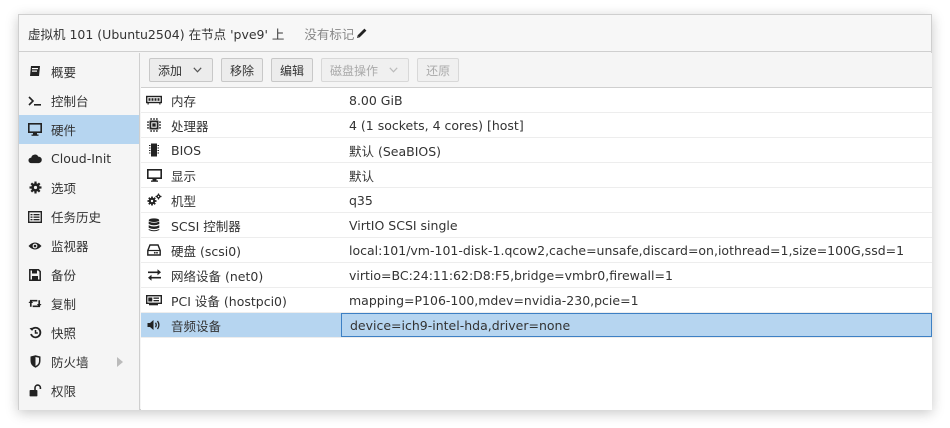 The height and width of the screenshot is (428, 950). Describe the element at coordinates (35, 188) in the screenshot. I see `gear-icon` at that location.